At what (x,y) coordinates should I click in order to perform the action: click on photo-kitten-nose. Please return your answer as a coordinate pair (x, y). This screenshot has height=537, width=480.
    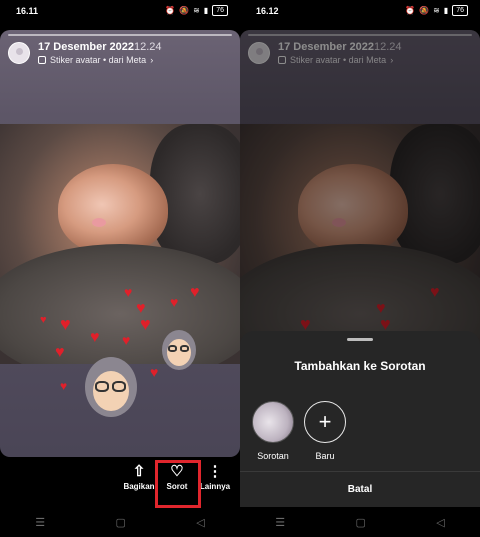
    Looking at the image, I should click on (99, 222).